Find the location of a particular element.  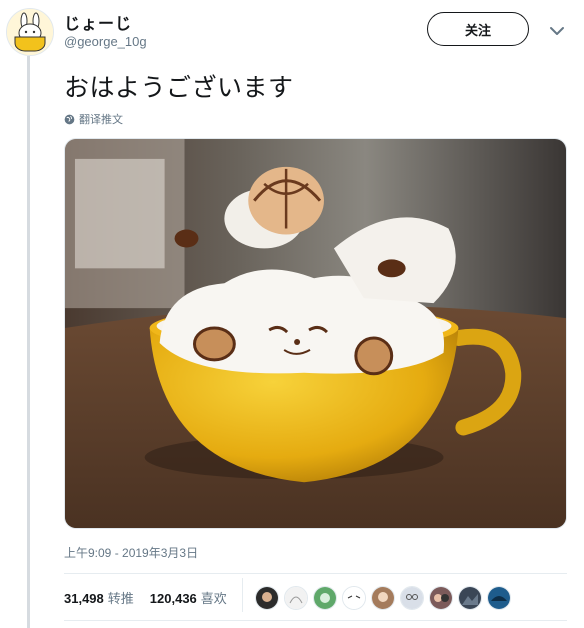

like-label: 喜欢 is located at coordinates (213, 598).